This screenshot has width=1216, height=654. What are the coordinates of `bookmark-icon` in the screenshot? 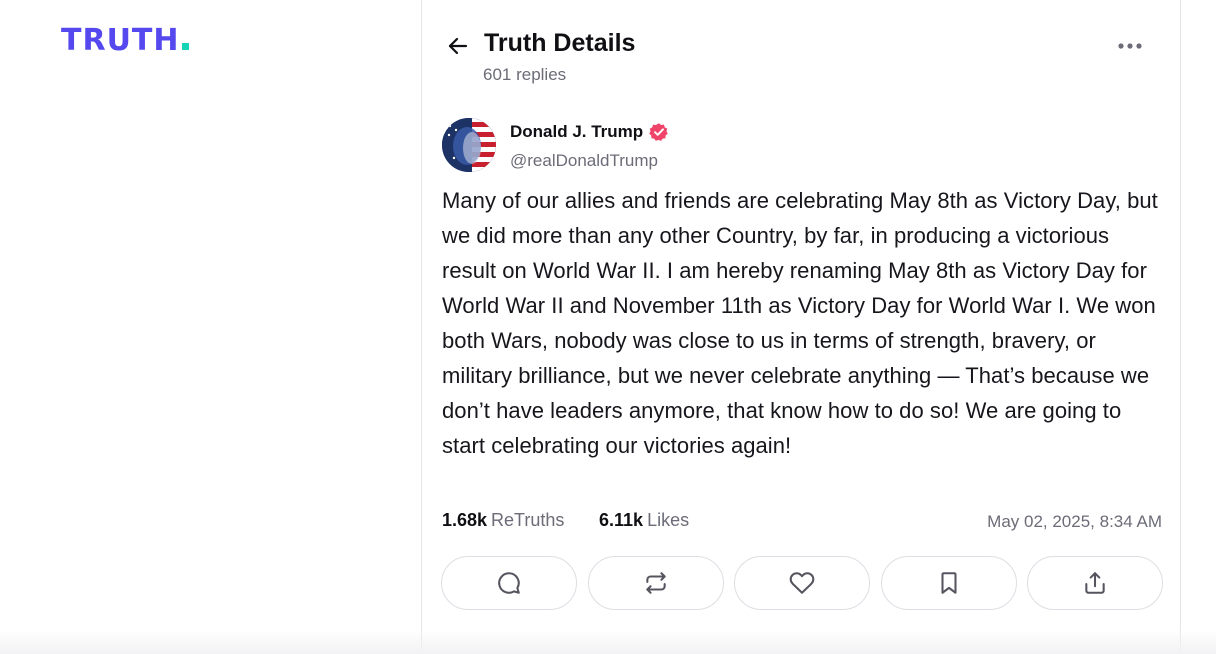 It's located at (948, 583).